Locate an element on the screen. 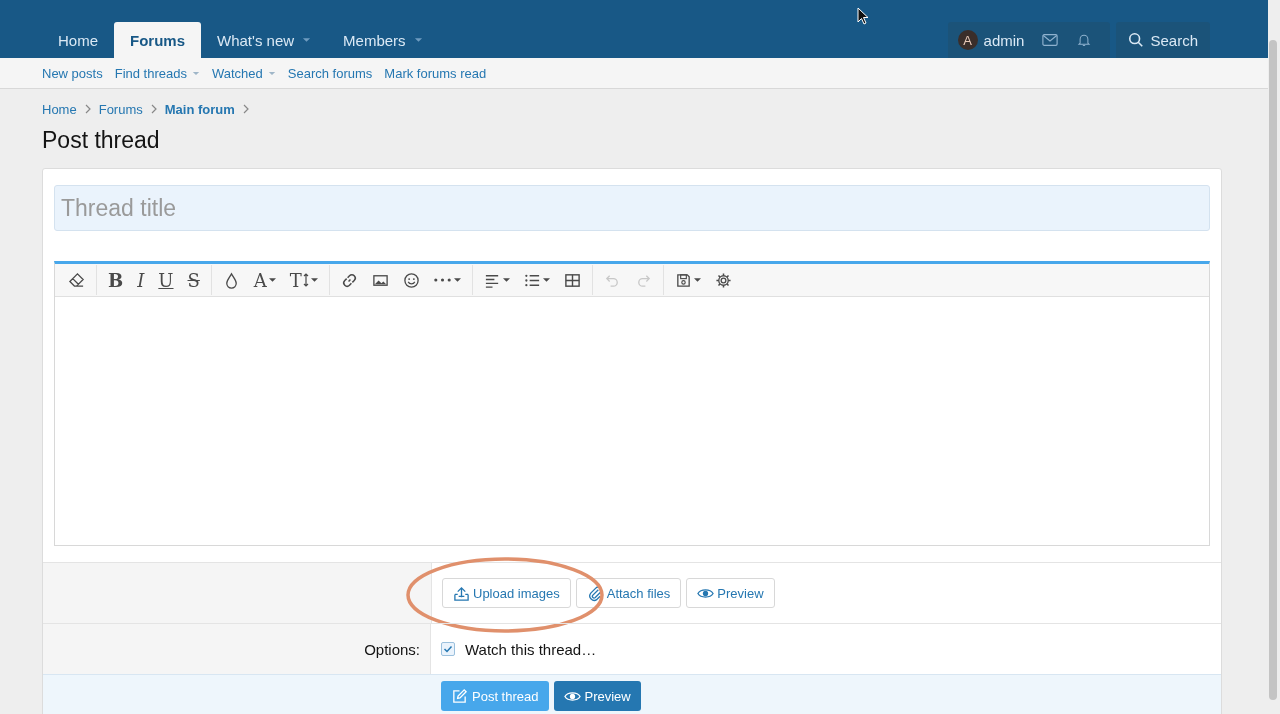 The width and height of the screenshot is (1280, 714). toolbar-button: A is located at coordinates (264, 280).